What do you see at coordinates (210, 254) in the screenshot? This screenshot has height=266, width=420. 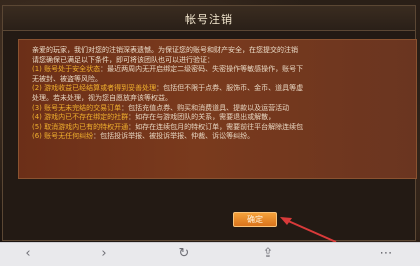 I see `browser-nav-bar: ‹ › ↻ ⇪ ⋯` at bounding box center [210, 254].